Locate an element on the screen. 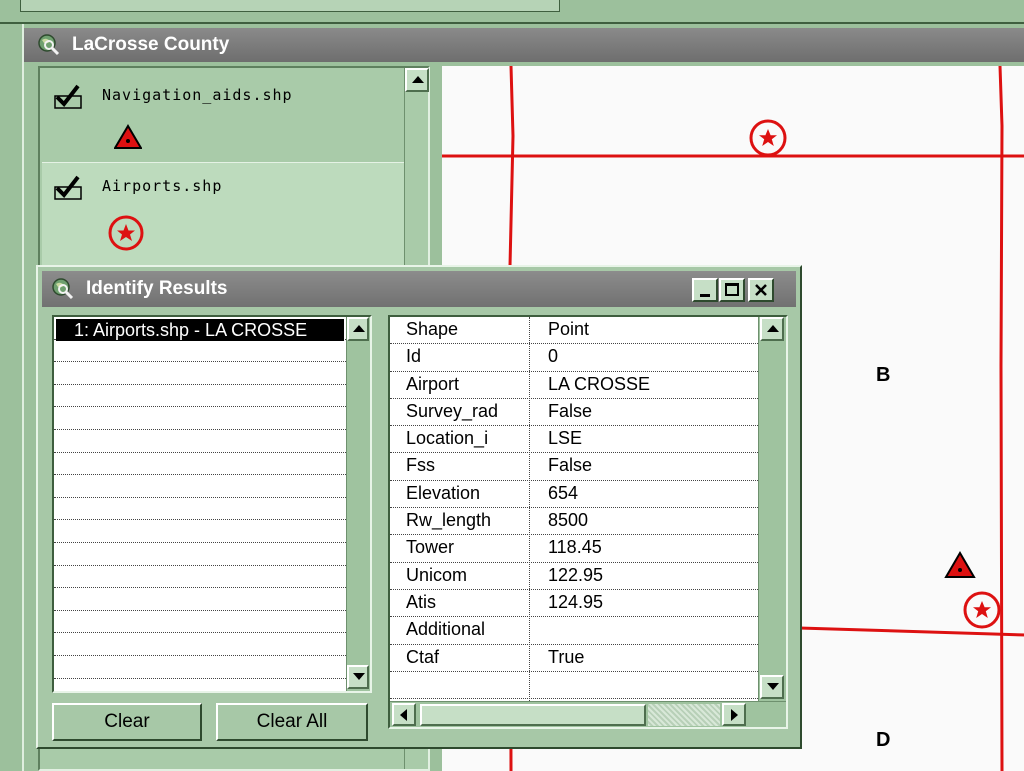 Image resolution: width=1024 pixels, height=771 pixels. table-row is located at coordinates (574, 686).